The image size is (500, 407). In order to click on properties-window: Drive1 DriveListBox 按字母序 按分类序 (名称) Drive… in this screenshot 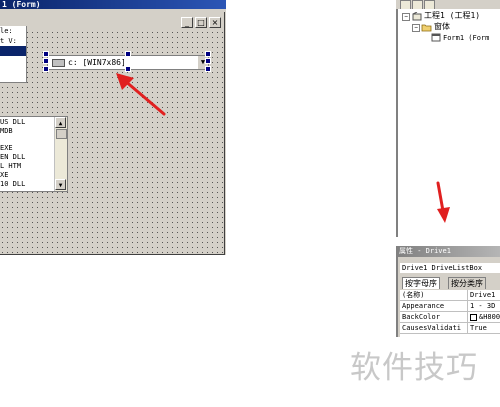, I will do `click(448, 297)`.